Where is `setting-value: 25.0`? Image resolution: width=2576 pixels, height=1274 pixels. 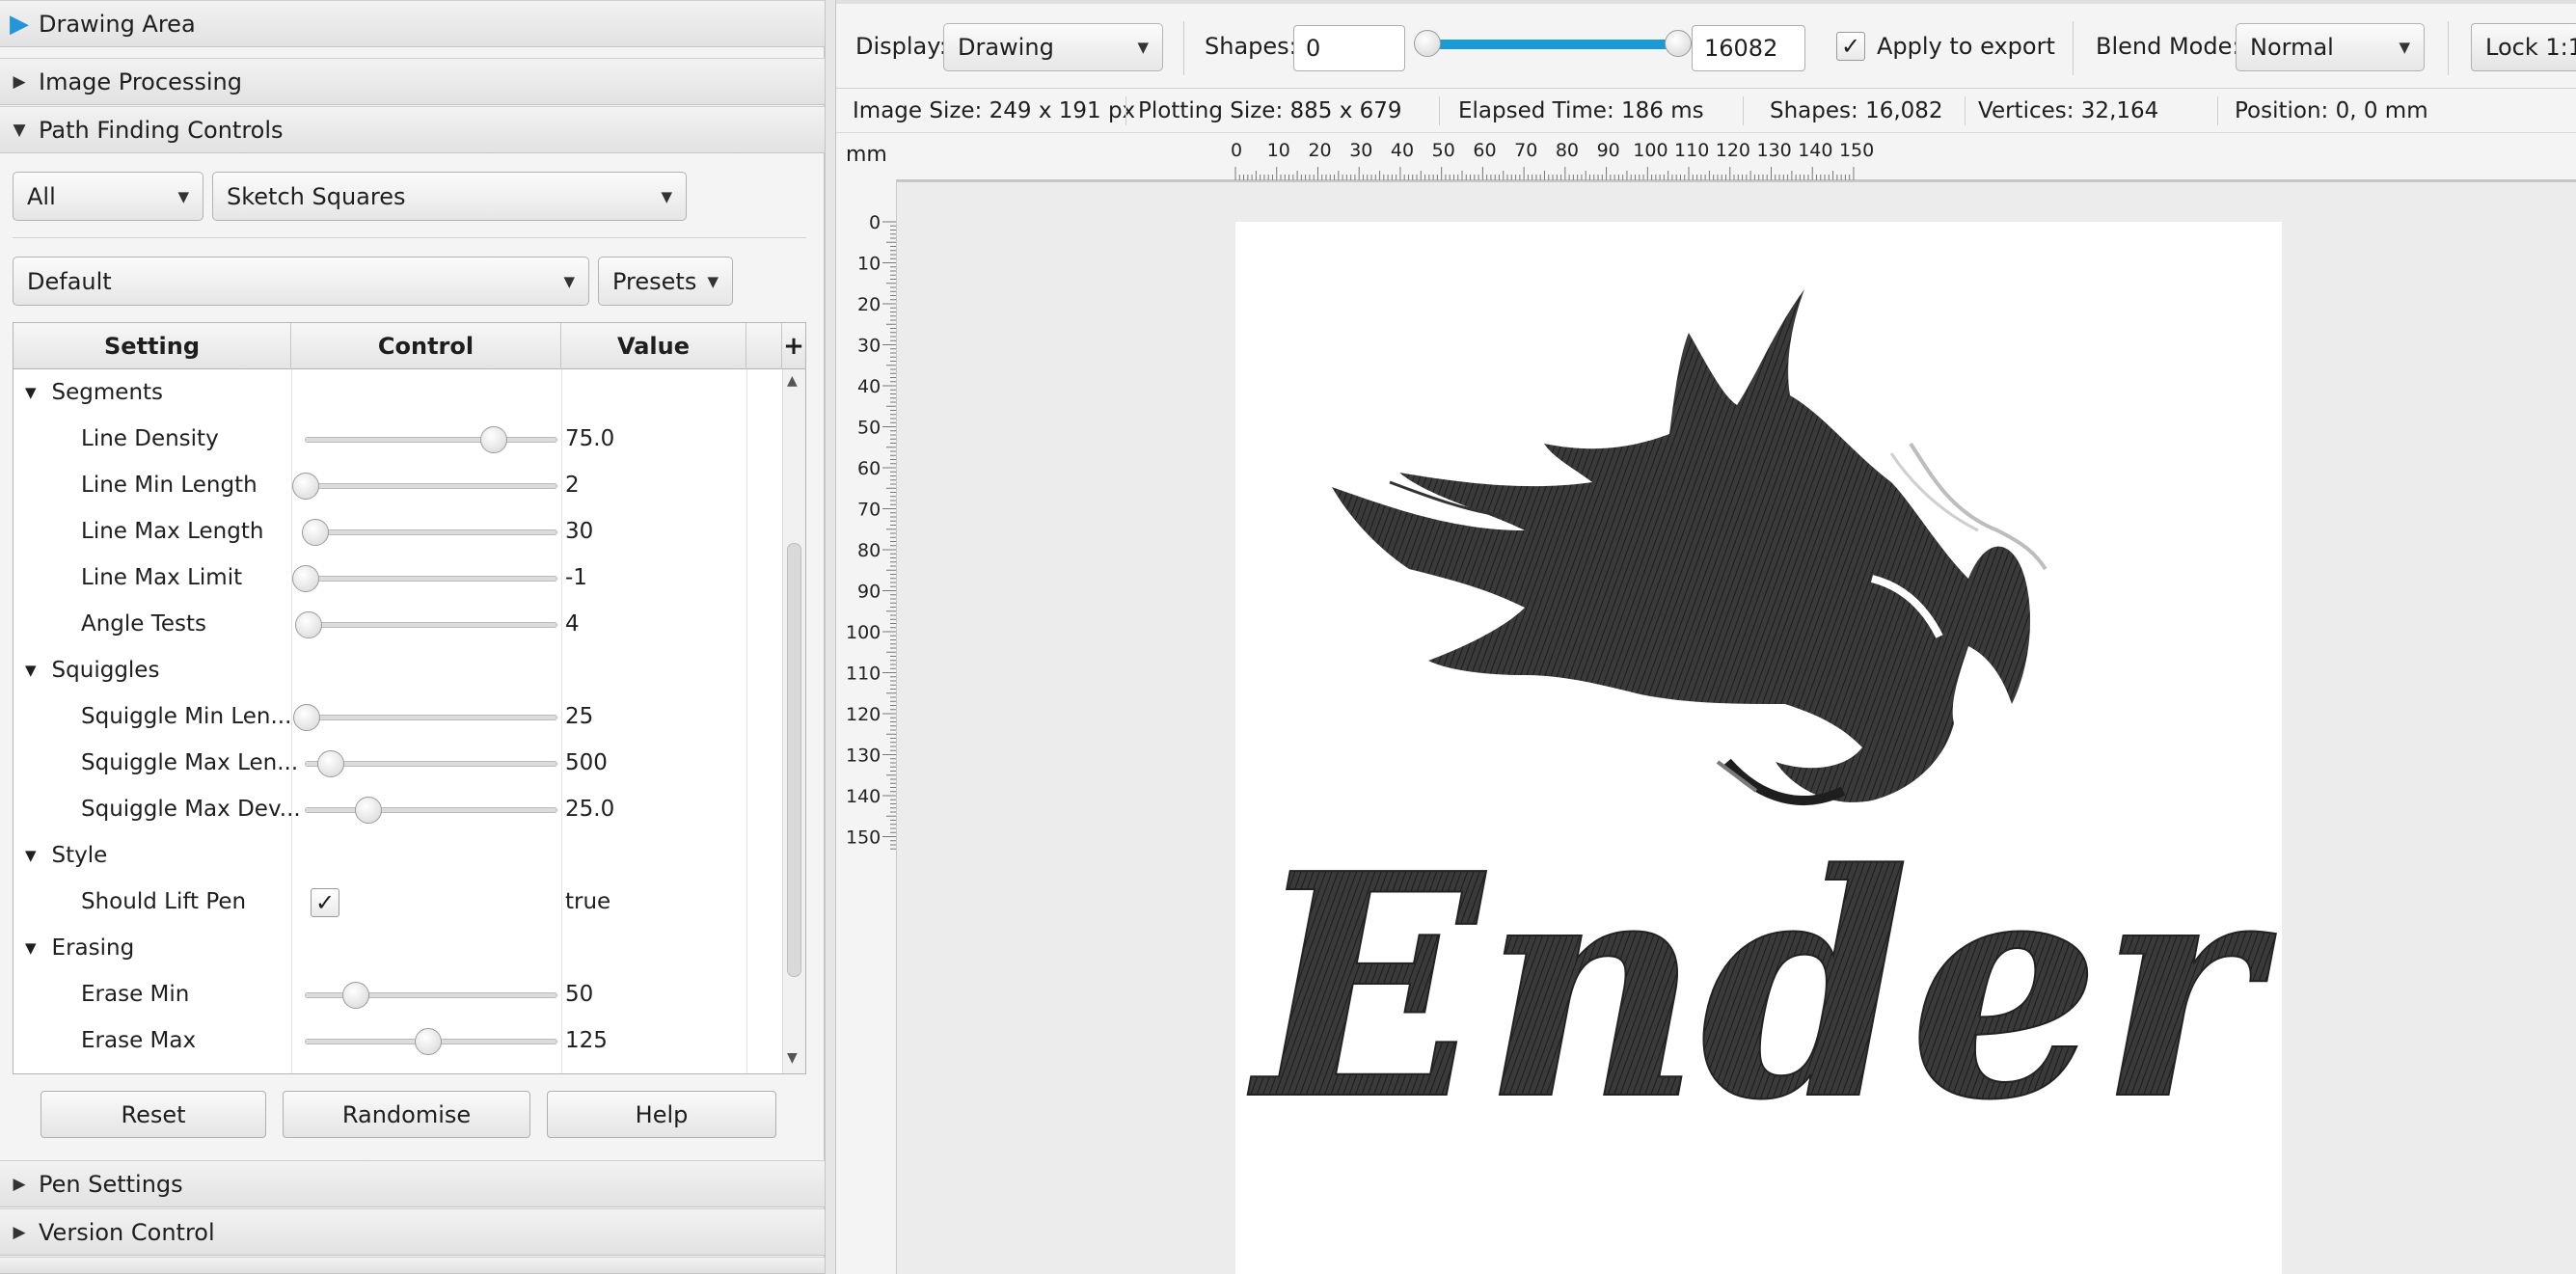 setting-value: 25.0 is located at coordinates (589, 809).